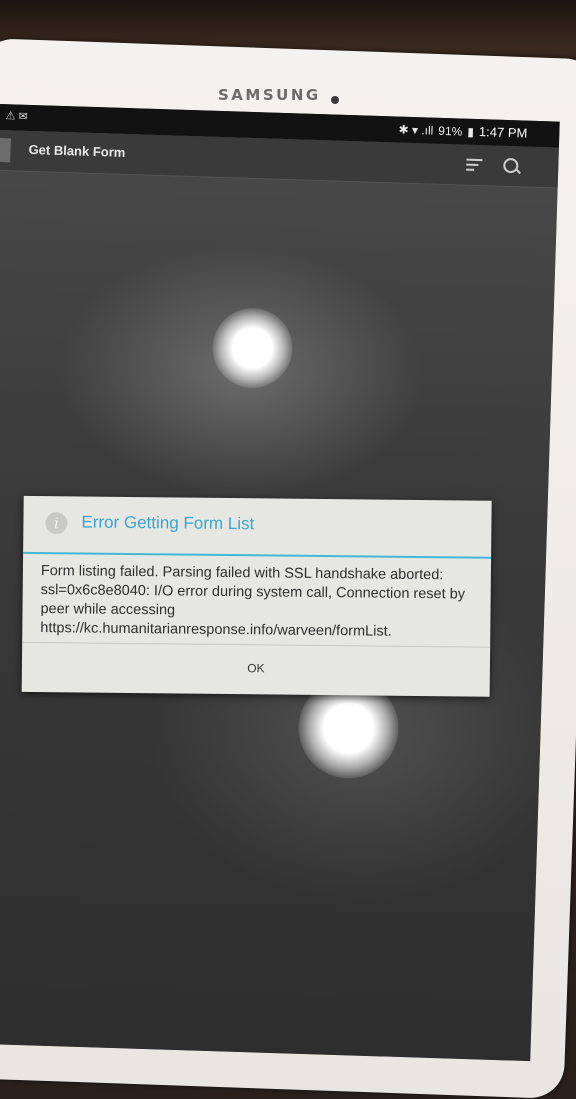  Describe the element at coordinates (269, 95) in the screenshot. I see `device-brand: SAMSUNG` at that location.